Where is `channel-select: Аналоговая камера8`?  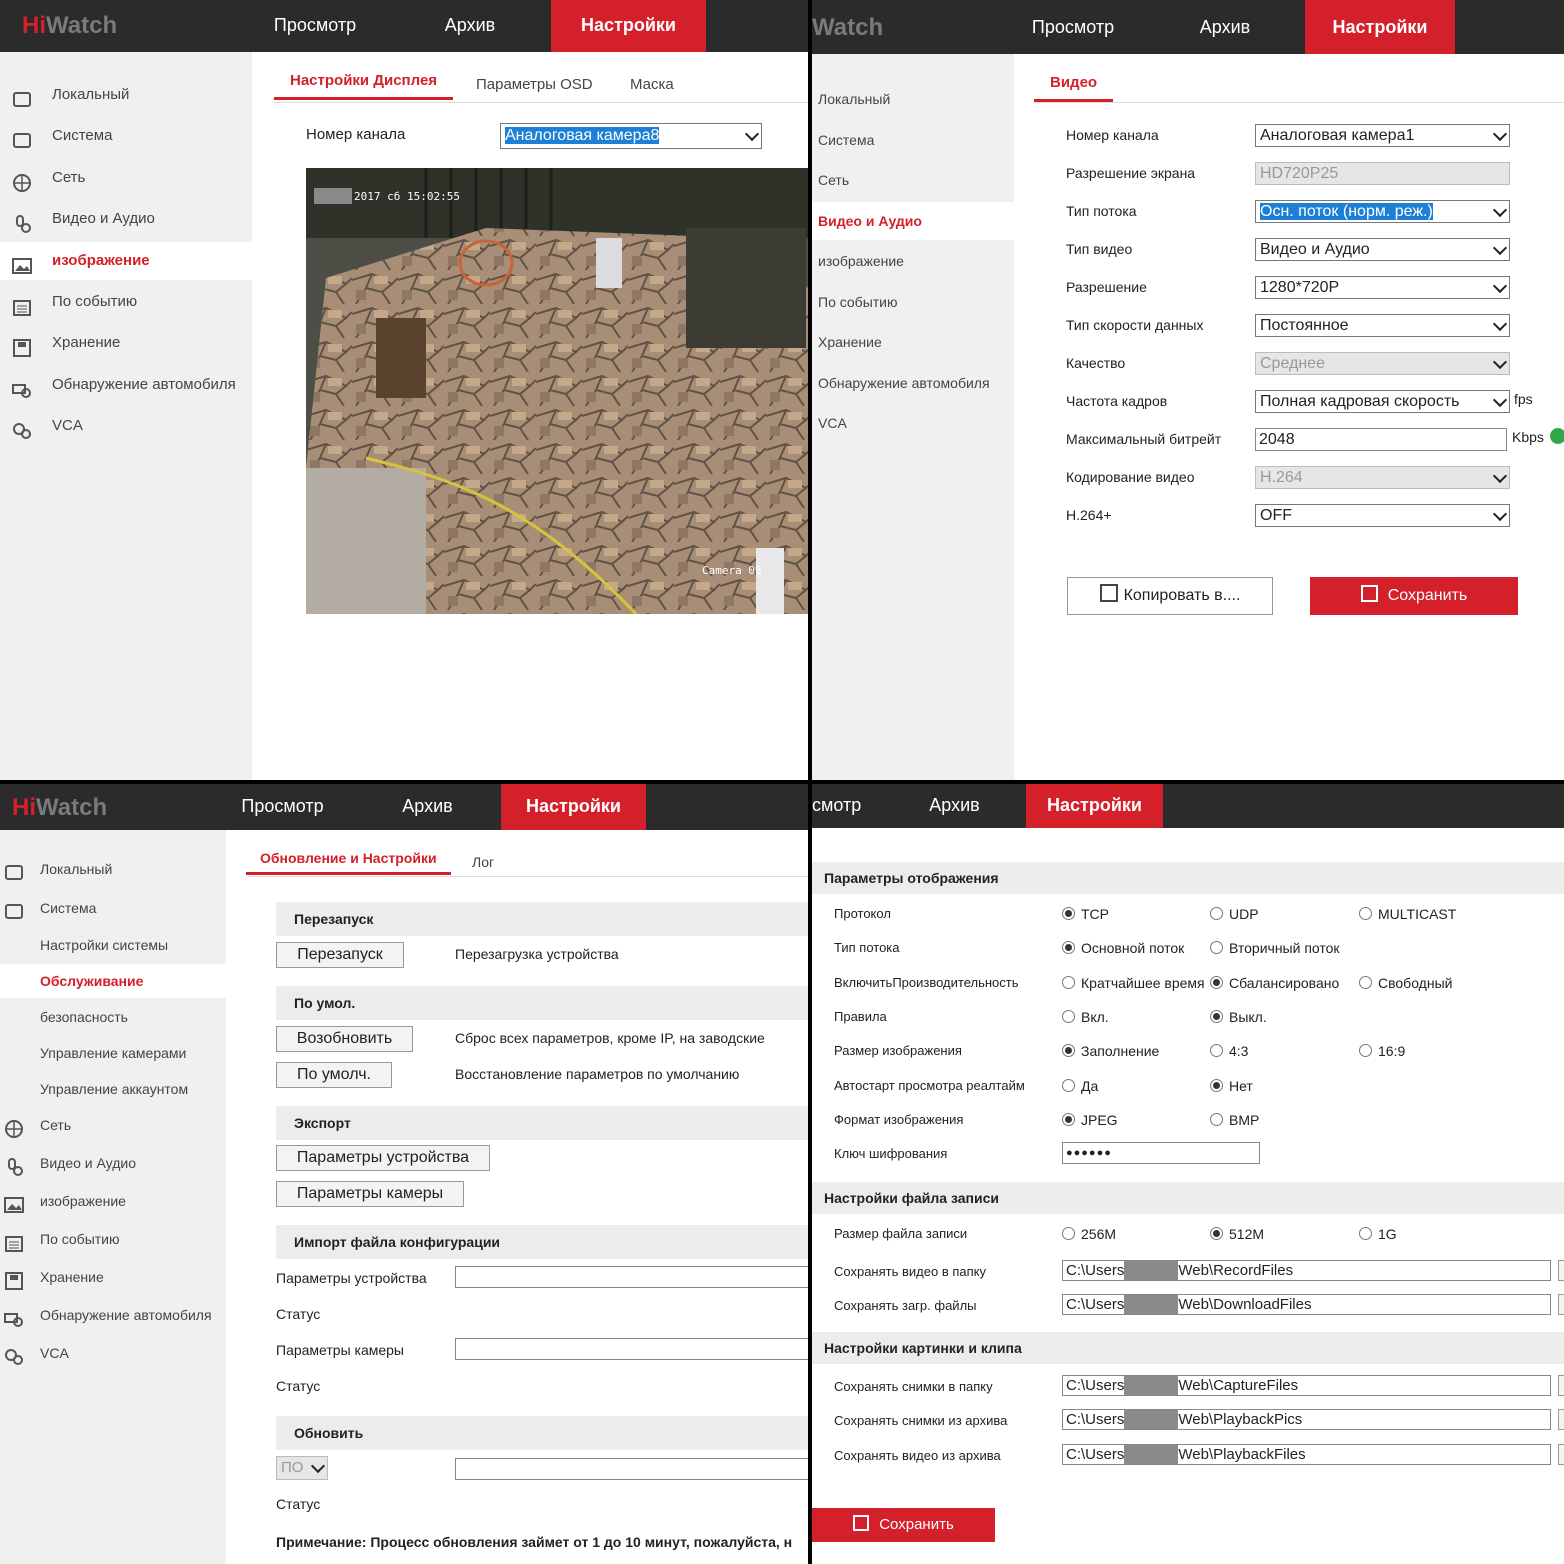
channel-select: Аналоговая камера8 is located at coordinates (631, 136).